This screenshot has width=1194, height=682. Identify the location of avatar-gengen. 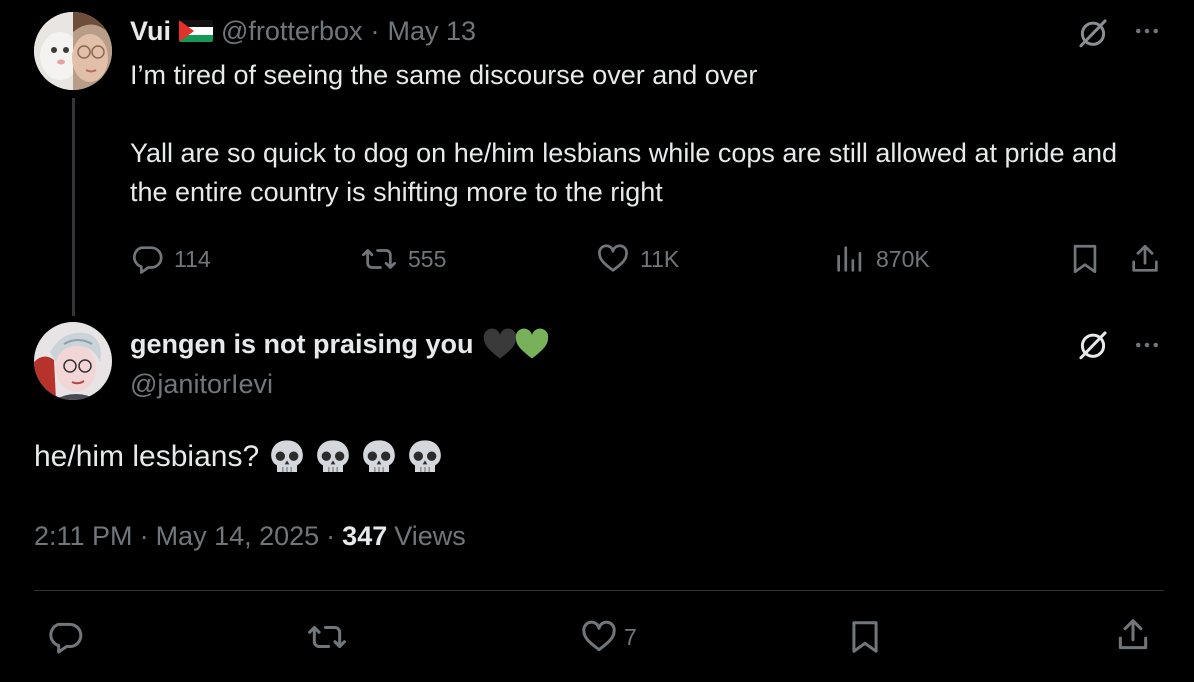
(73, 361).